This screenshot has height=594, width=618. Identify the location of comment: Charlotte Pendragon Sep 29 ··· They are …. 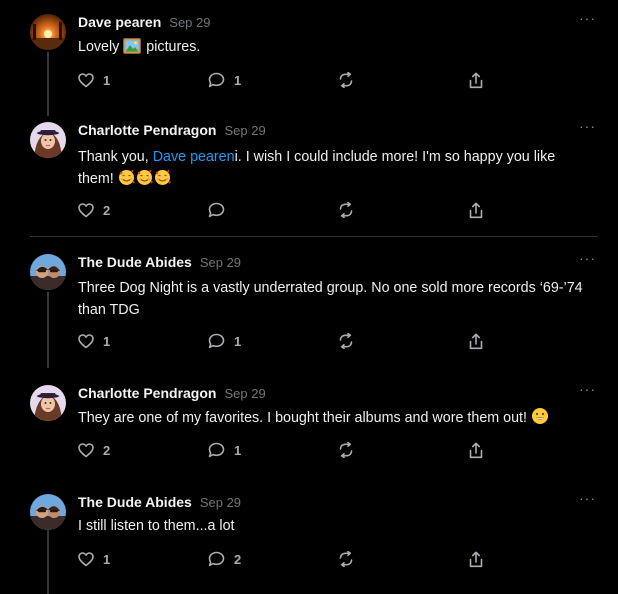
(309, 423).